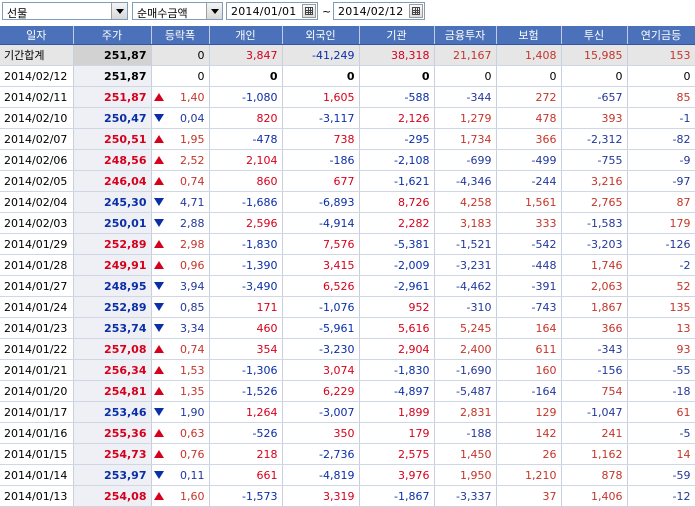 The width and height of the screenshot is (695, 507). What do you see at coordinates (180, 118) in the screenshot?
I see `cell-change: 0,04` at bounding box center [180, 118].